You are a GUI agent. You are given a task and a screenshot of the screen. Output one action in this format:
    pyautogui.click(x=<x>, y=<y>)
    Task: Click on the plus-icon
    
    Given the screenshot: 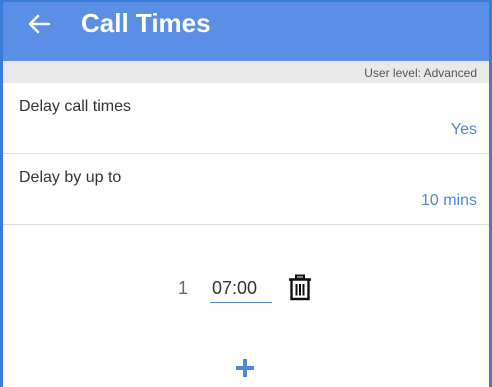 What is the action you would take?
    pyautogui.click(x=245, y=368)
    